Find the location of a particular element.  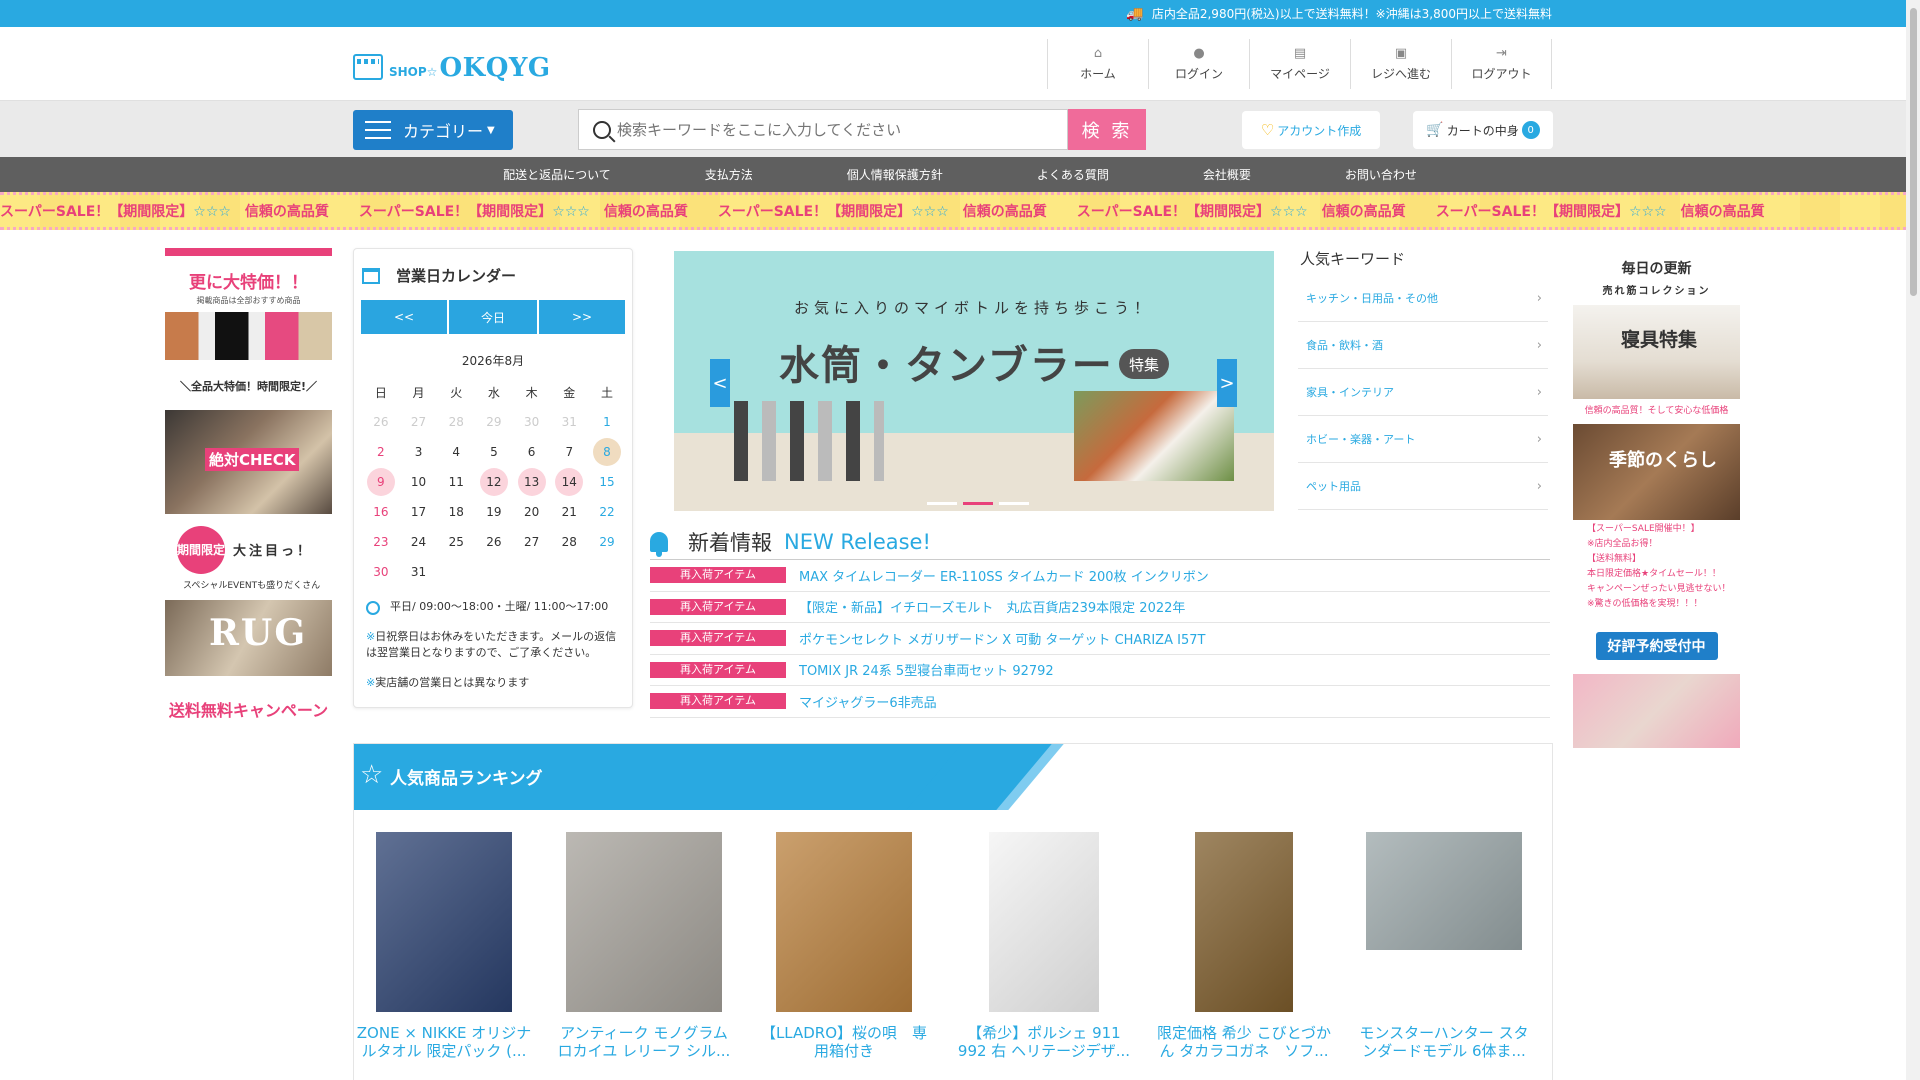

slider-prev-button: < is located at coordinates (720, 383).